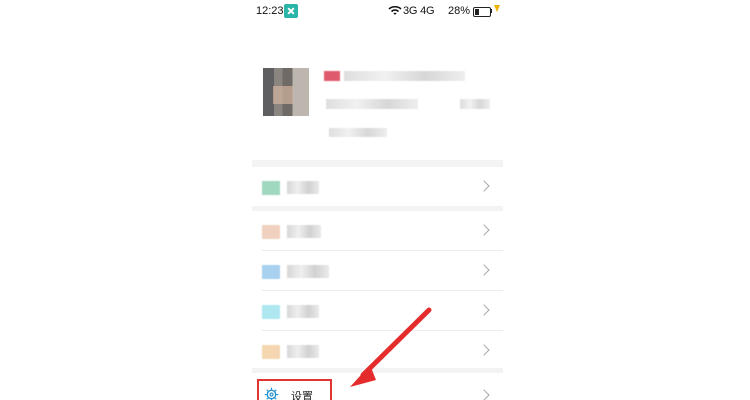 This screenshot has height=400, width=750. What do you see at coordinates (377, 92) in the screenshot?
I see `profile-card` at bounding box center [377, 92].